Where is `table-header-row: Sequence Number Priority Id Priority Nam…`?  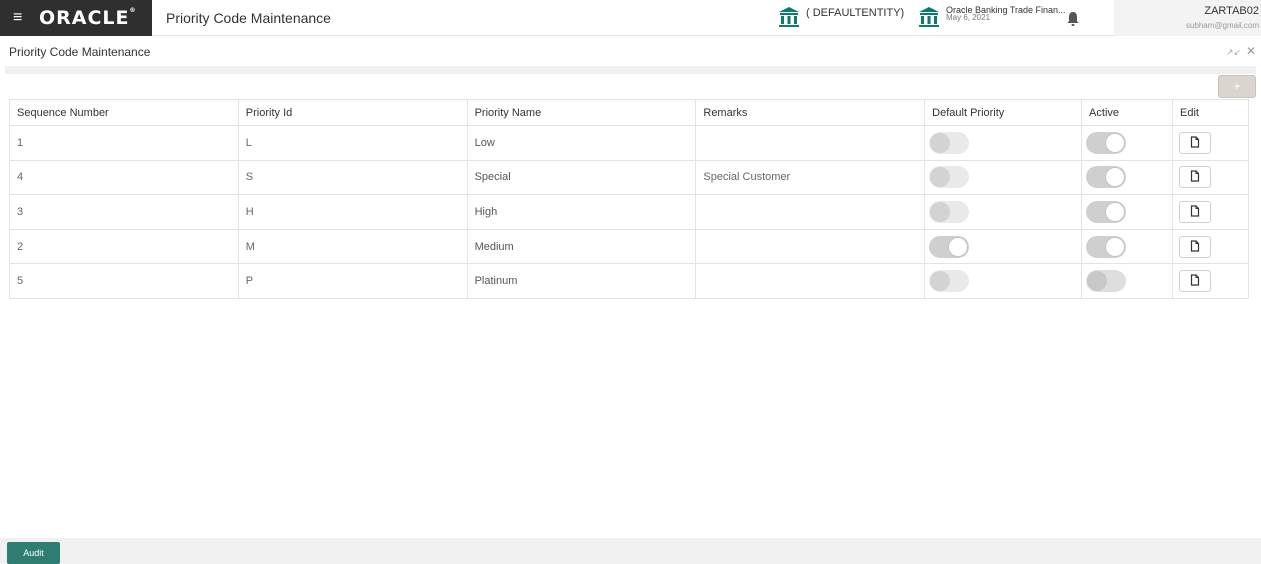
table-header-row: Sequence Number Priority Id Priority Nam… is located at coordinates (629, 112).